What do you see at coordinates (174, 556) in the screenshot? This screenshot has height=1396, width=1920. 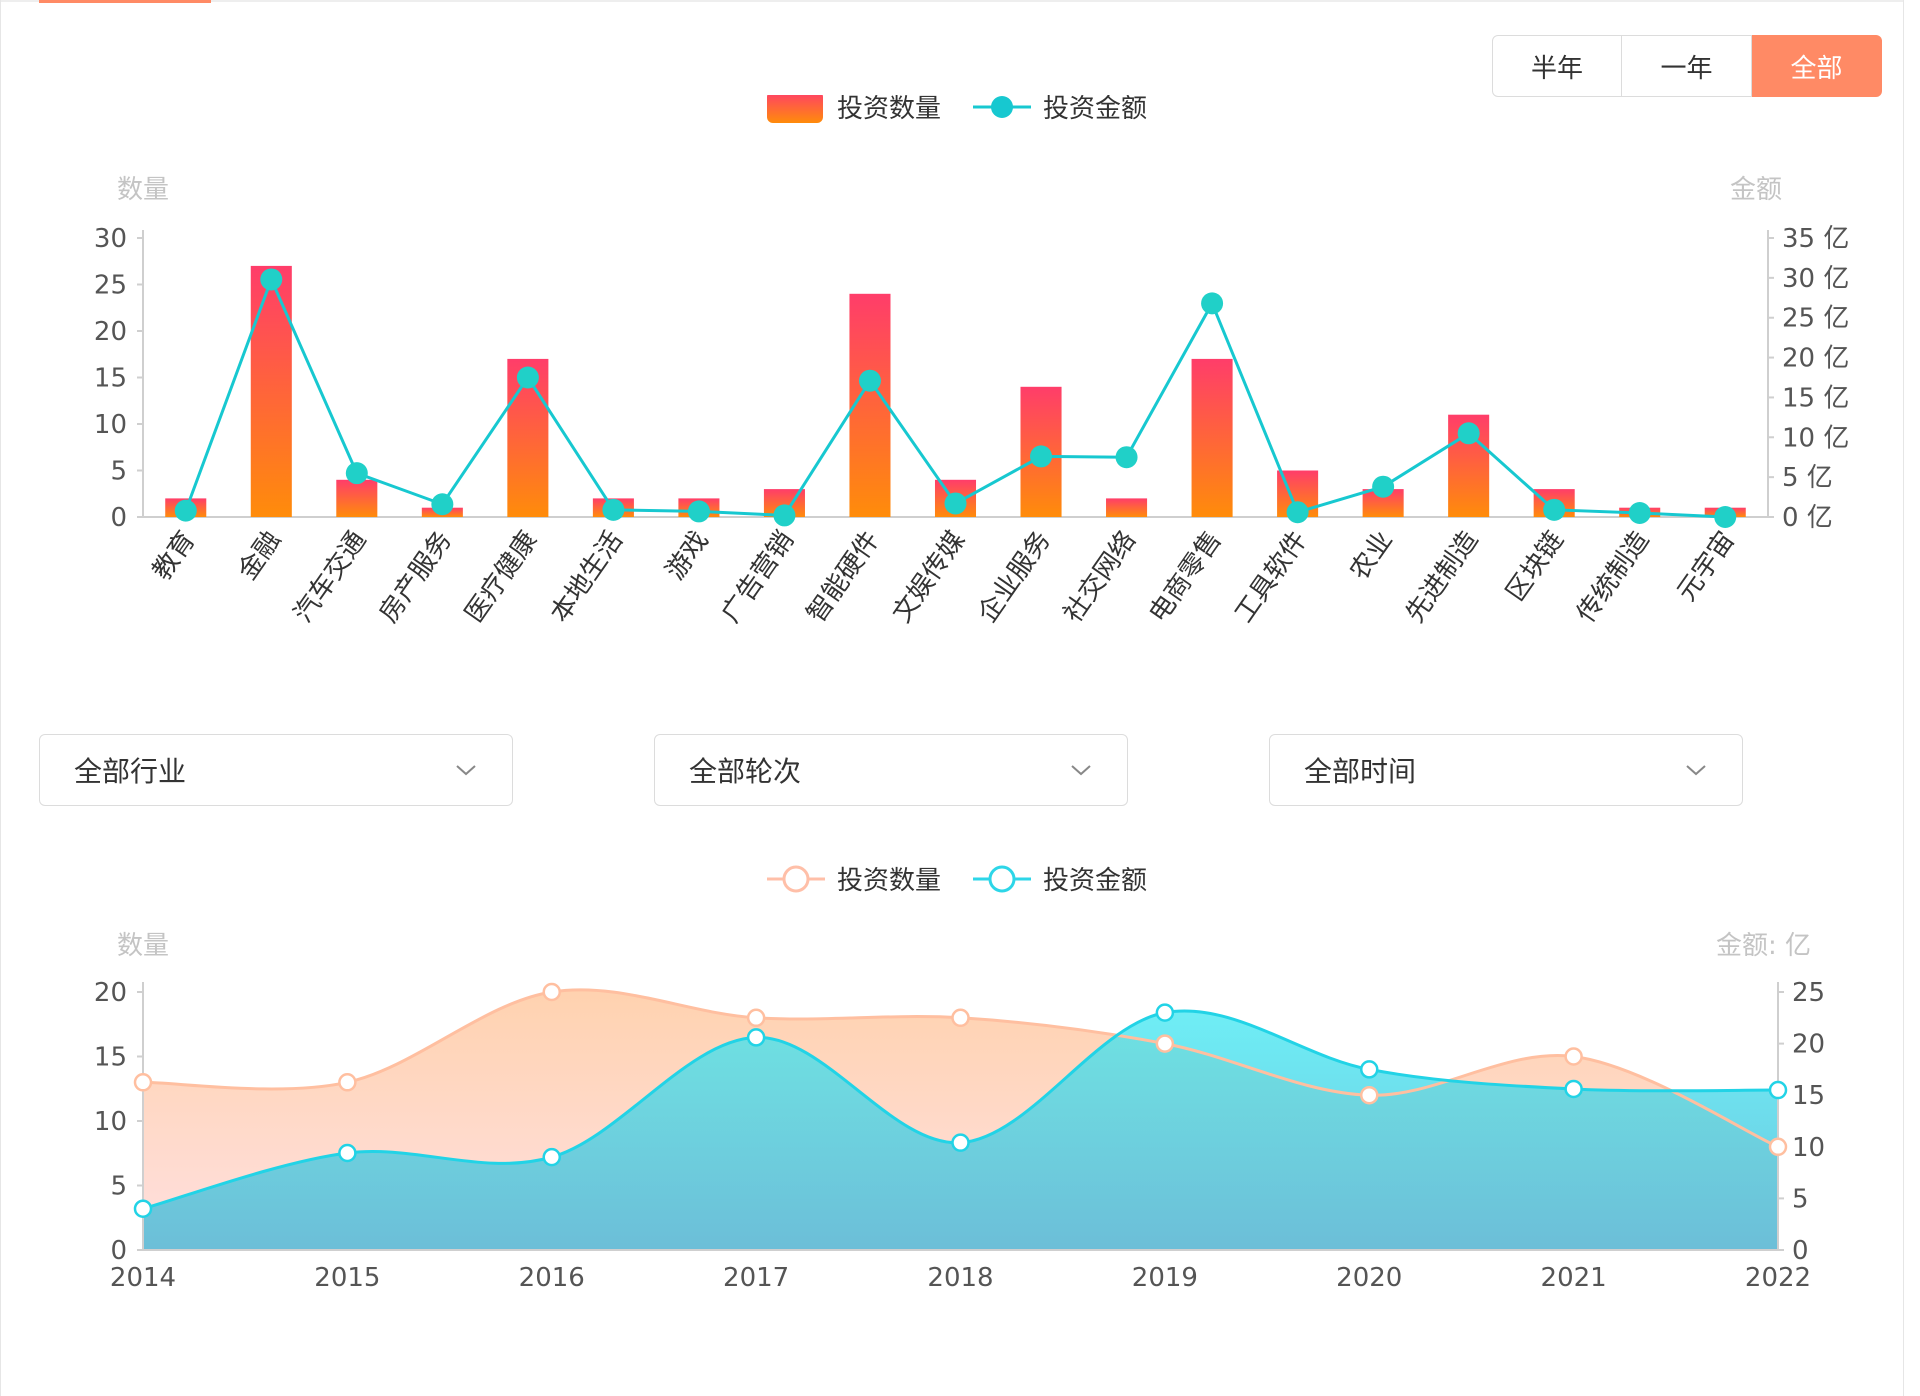 I see `x-tick-label: 教育` at bounding box center [174, 556].